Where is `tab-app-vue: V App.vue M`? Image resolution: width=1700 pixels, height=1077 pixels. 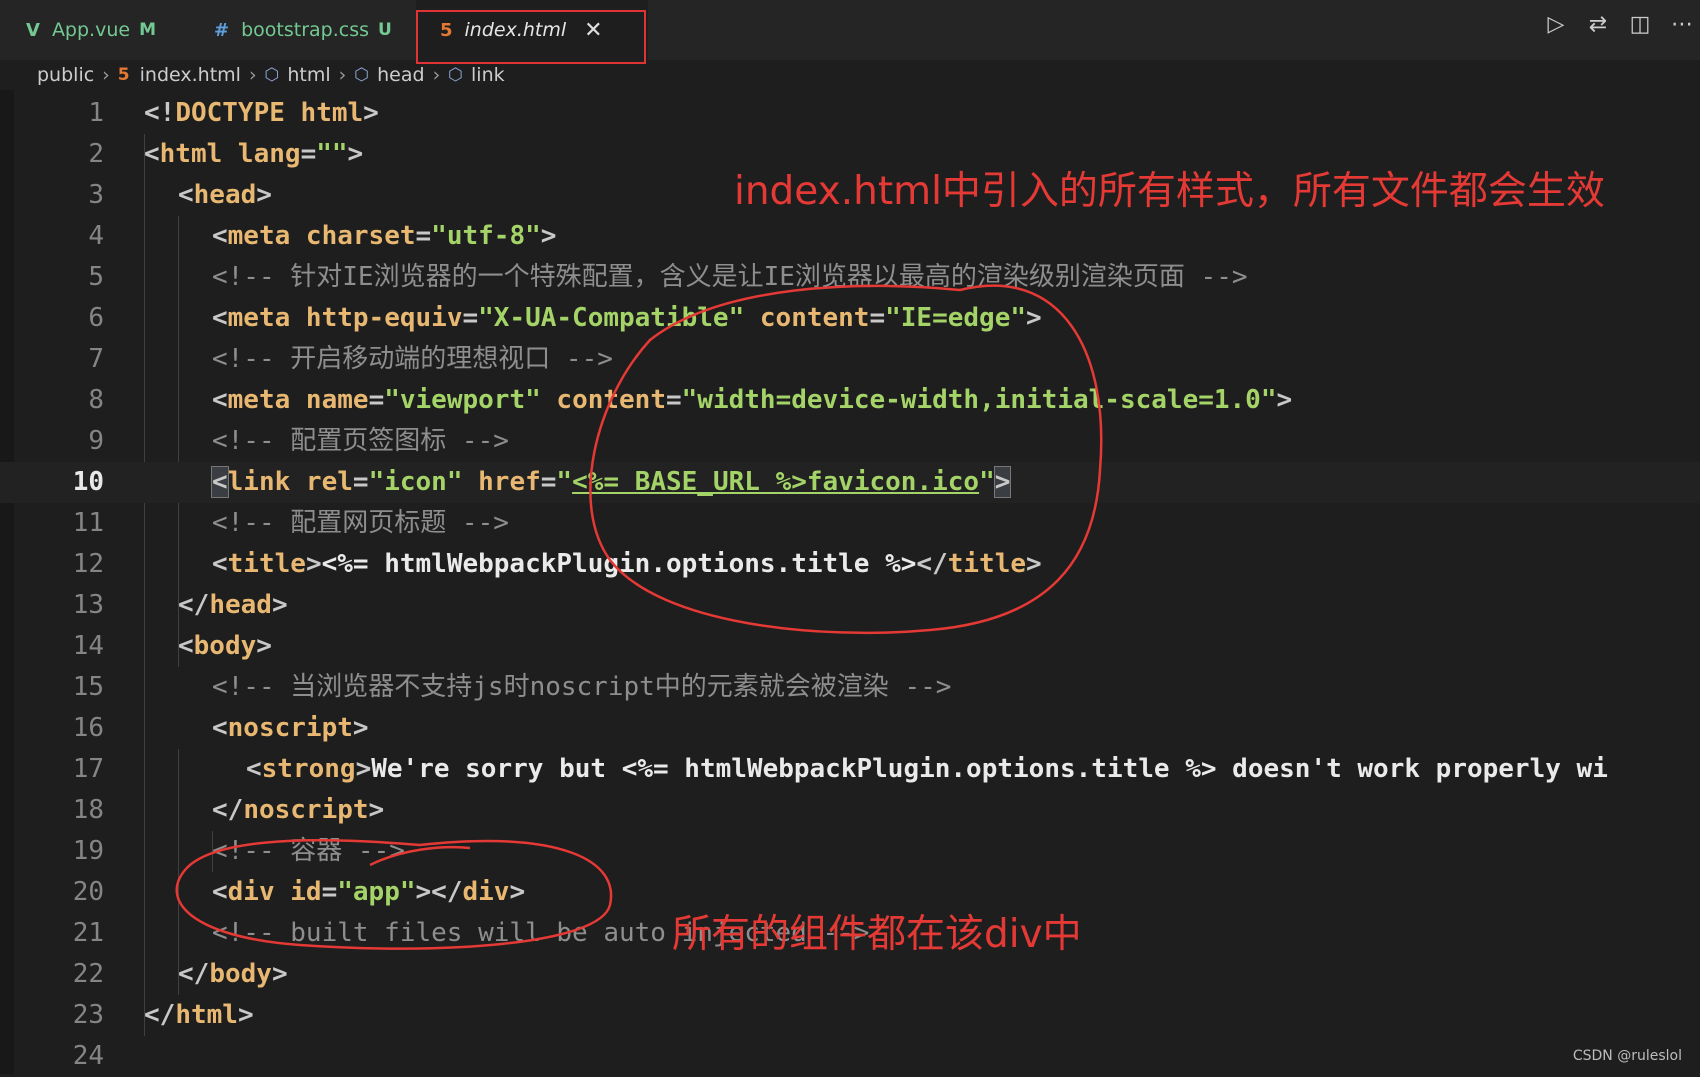 tab-app-vue: V App.vue M is located at coordinates (91, 30).